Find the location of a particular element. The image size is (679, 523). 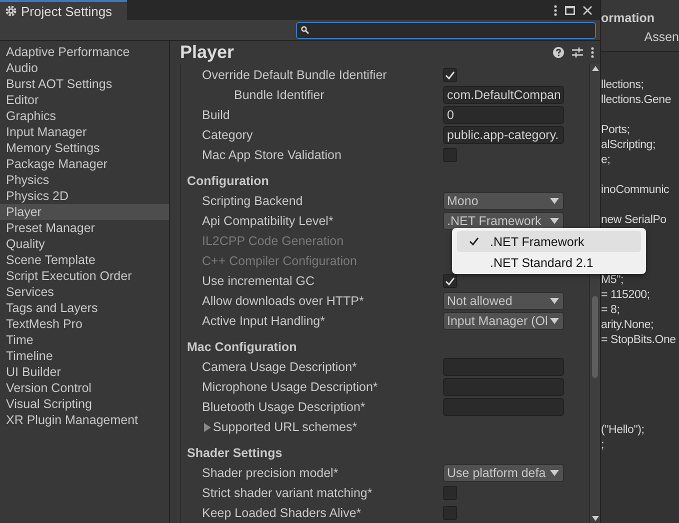

field-label: Keep Loaded Shaders Alive* is located at coordinates (281, 513).